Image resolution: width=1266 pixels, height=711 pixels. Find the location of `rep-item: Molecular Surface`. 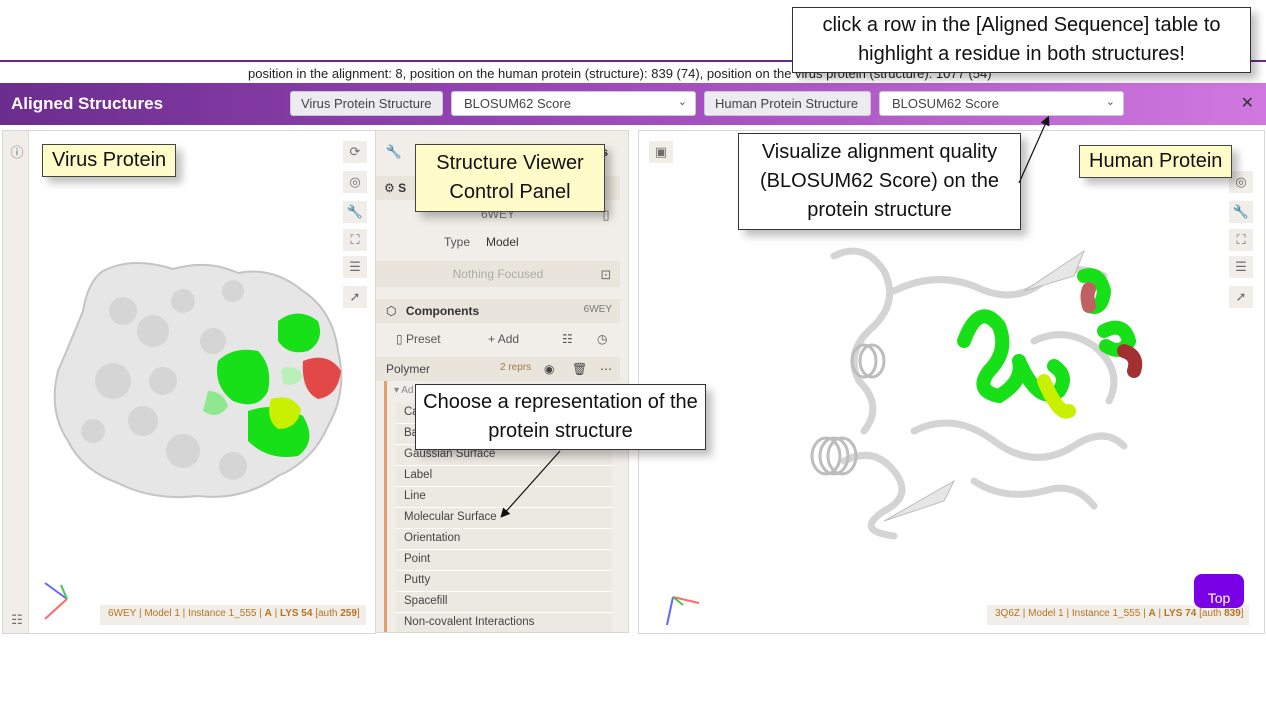

rep-item: Molecular Surface is located at coordinates (504, 518).